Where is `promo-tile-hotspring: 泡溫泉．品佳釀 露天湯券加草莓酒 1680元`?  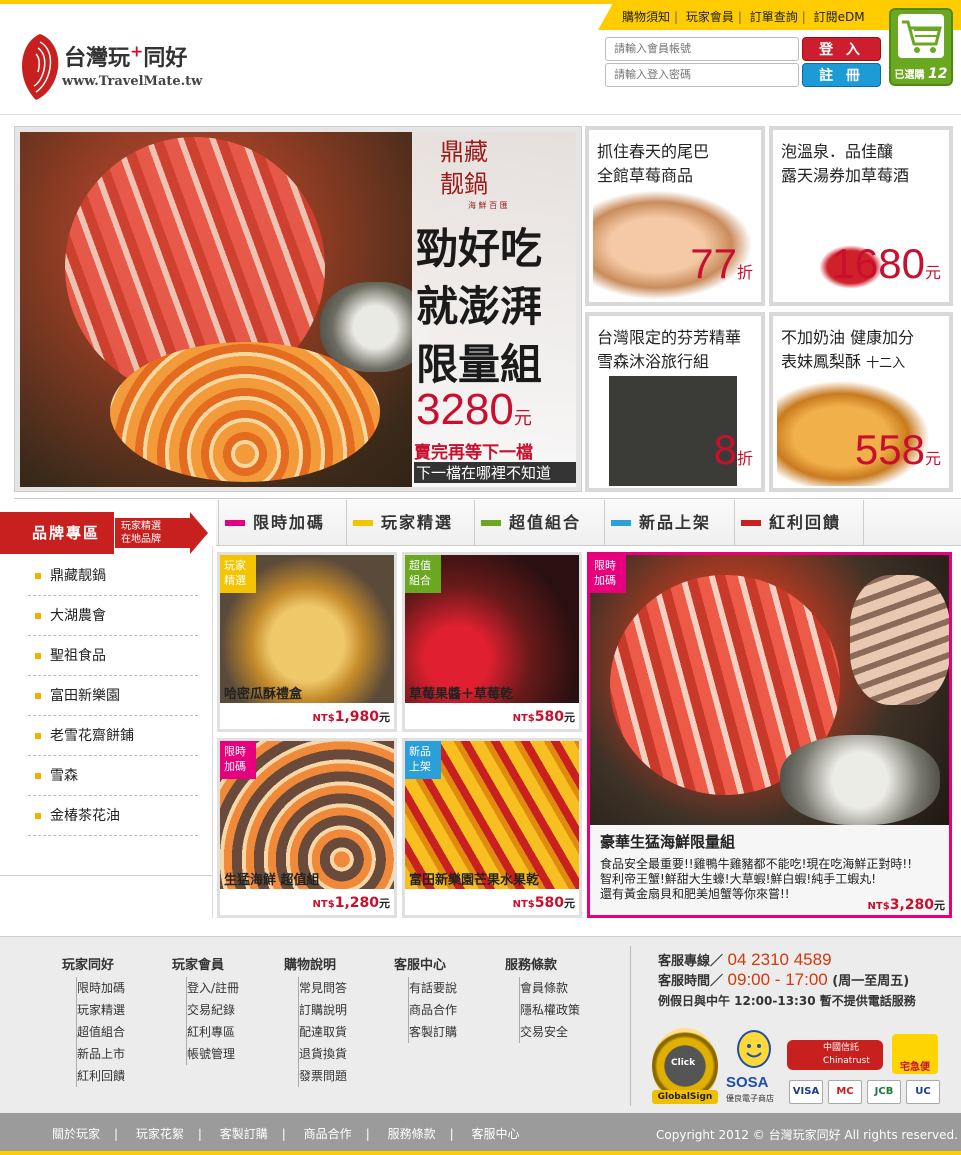 promo-tile-hotspring: 泡溫泉．品佳釀 露天湯券加草莓酒 1680元 is located at coordinates (861, 216).